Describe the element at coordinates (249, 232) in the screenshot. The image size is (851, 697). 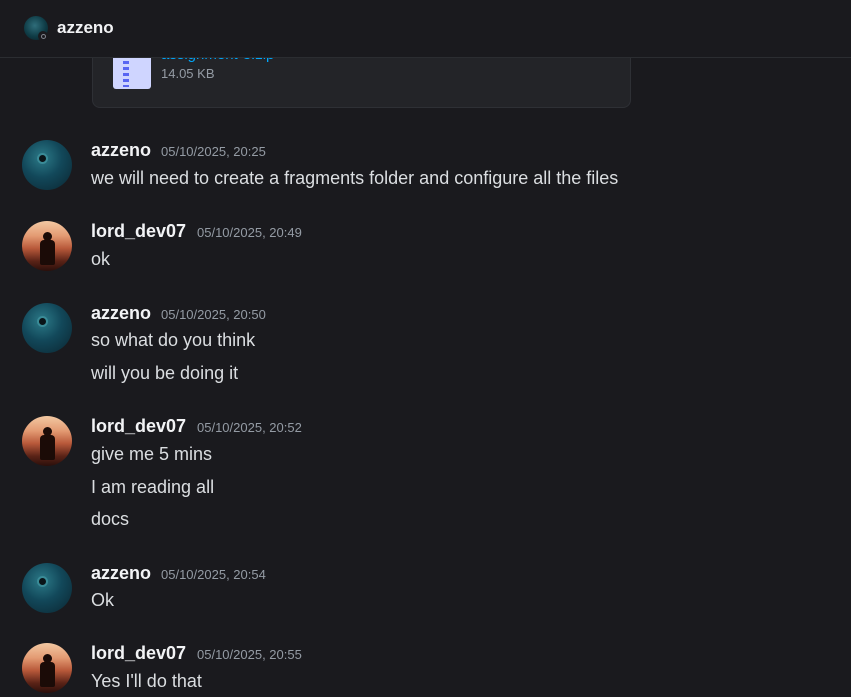
I see `message-timestamp: 05/10/2025, 20:49` at that location.